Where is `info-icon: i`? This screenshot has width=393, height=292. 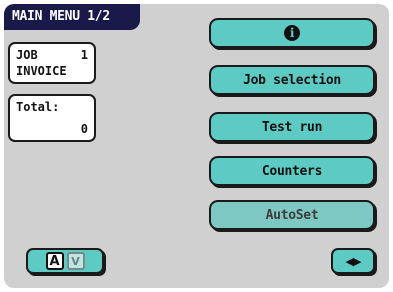
info-icon: i is located at coordinates (292, 33).